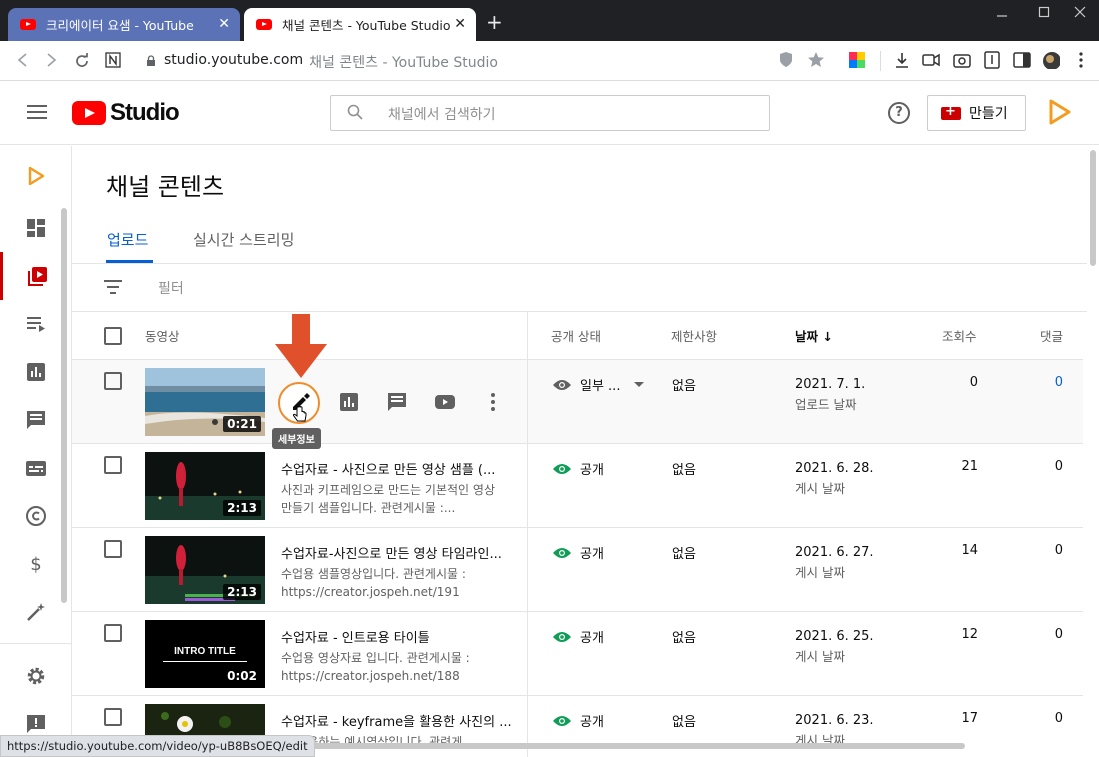 The height and width of the screenshot is (757, 1099). Describe the element at coordinates (969, 718) in the screenshot. I see `views-value: 17` at that location.